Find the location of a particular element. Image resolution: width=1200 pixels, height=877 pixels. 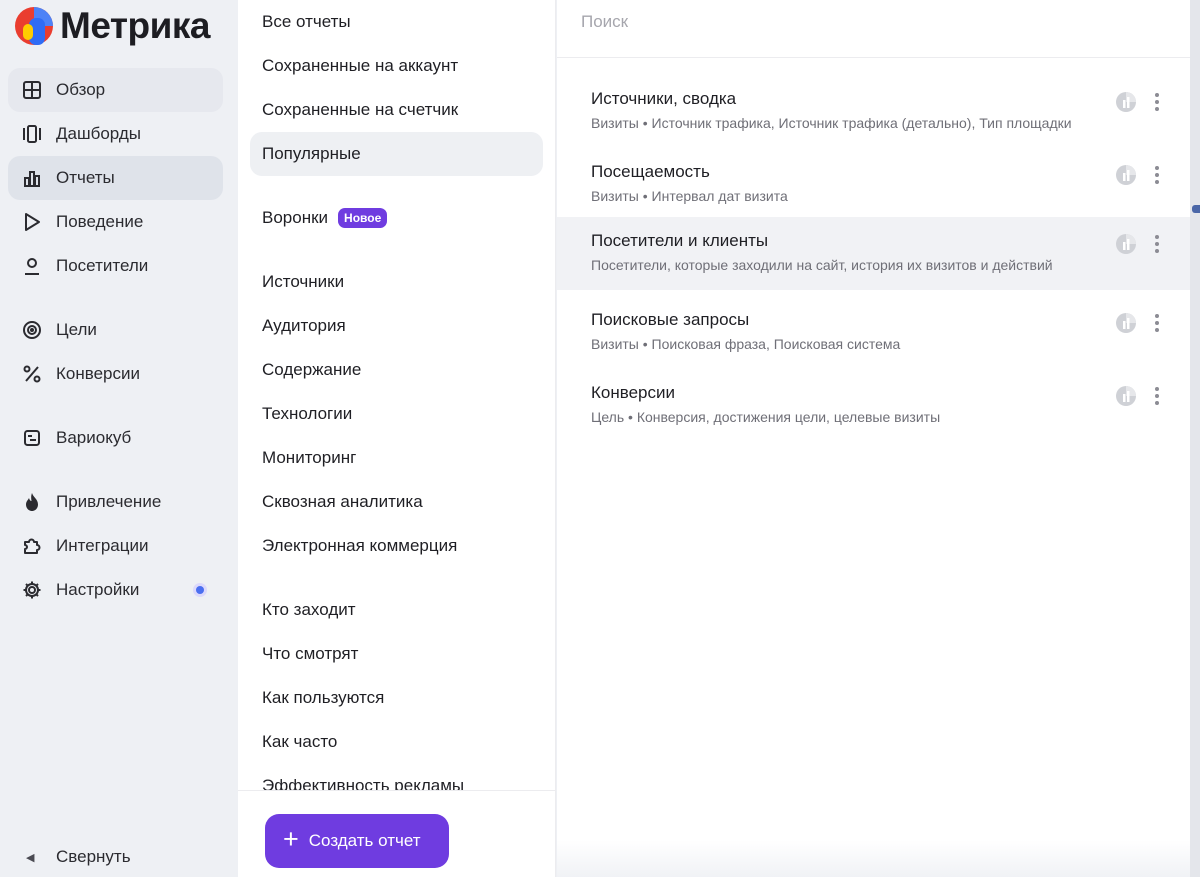

sidebar-item-visitors: Посетители is located at coordinates (115, 266).